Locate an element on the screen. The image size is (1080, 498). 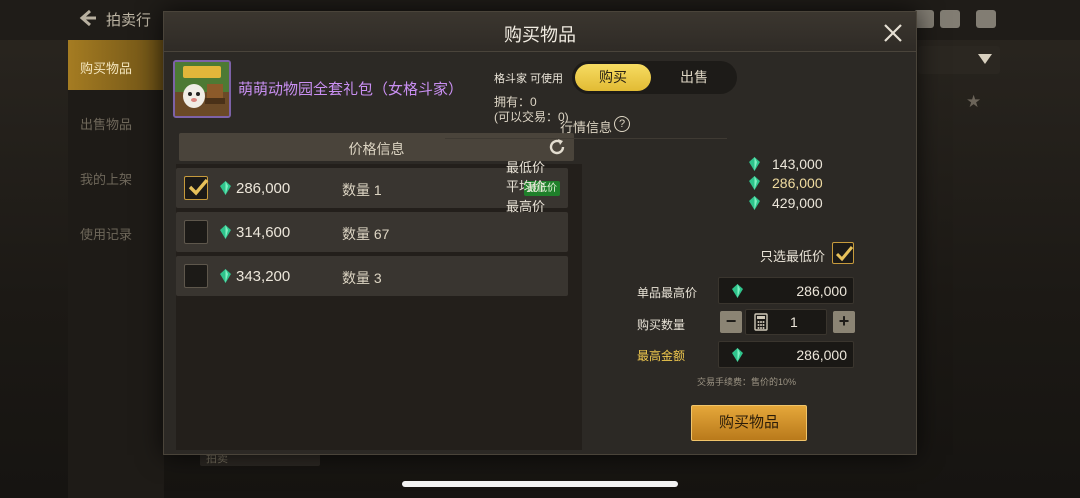
star-icon: ★ is located at coordinates (973, 102).